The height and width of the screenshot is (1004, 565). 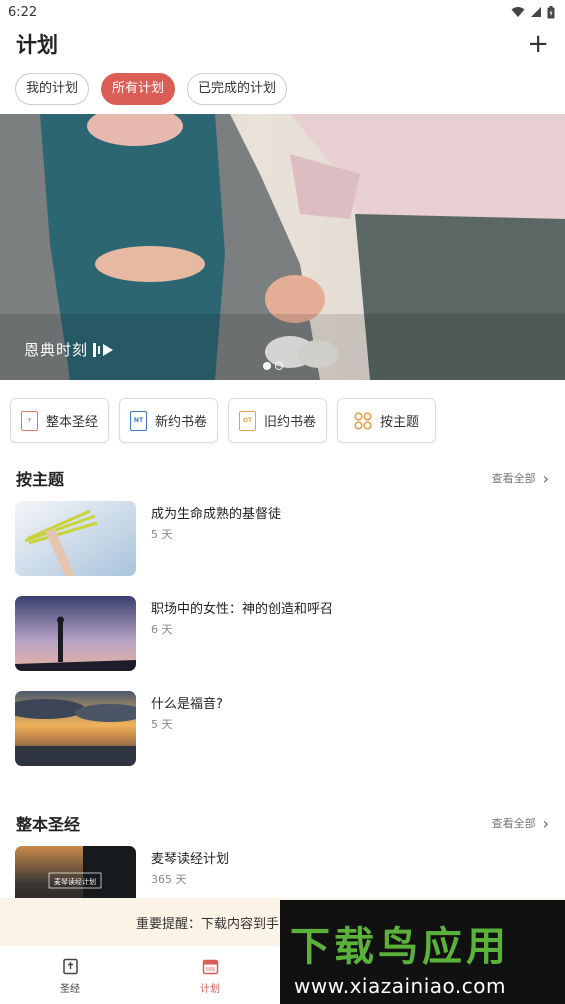 I want to click on list-item: 成为生命成熟的基督徒 5 天, so click(x=282, y=540).